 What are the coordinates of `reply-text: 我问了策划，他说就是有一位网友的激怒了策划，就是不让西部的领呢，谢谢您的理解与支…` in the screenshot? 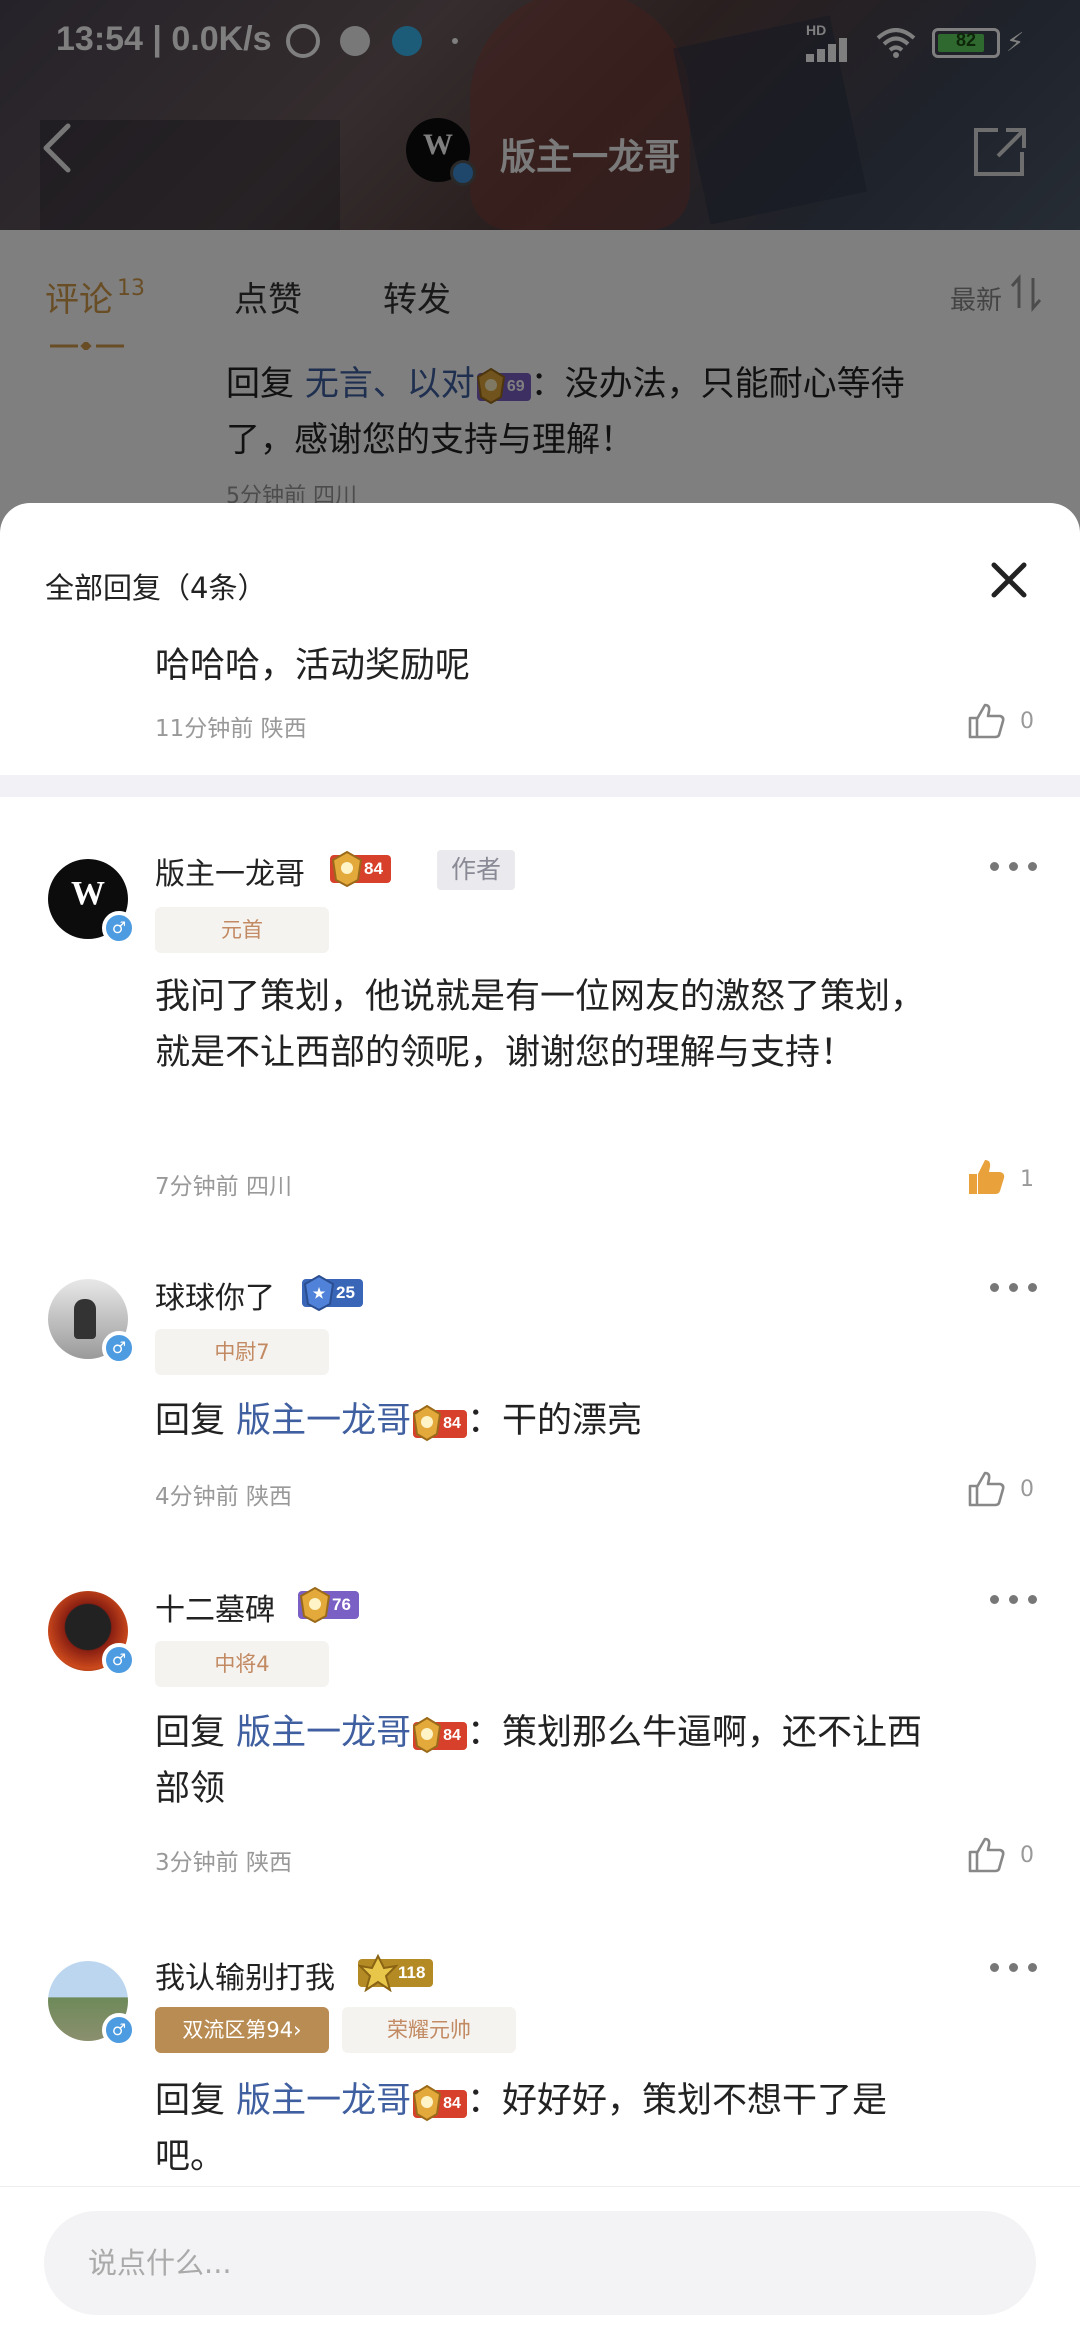 It's located at (540, 1025).